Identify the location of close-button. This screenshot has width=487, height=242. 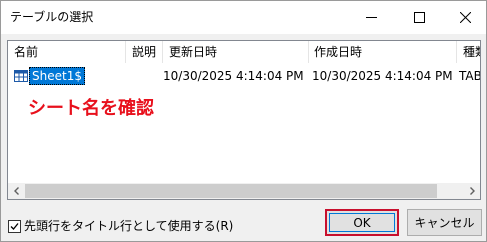
(464, 17).